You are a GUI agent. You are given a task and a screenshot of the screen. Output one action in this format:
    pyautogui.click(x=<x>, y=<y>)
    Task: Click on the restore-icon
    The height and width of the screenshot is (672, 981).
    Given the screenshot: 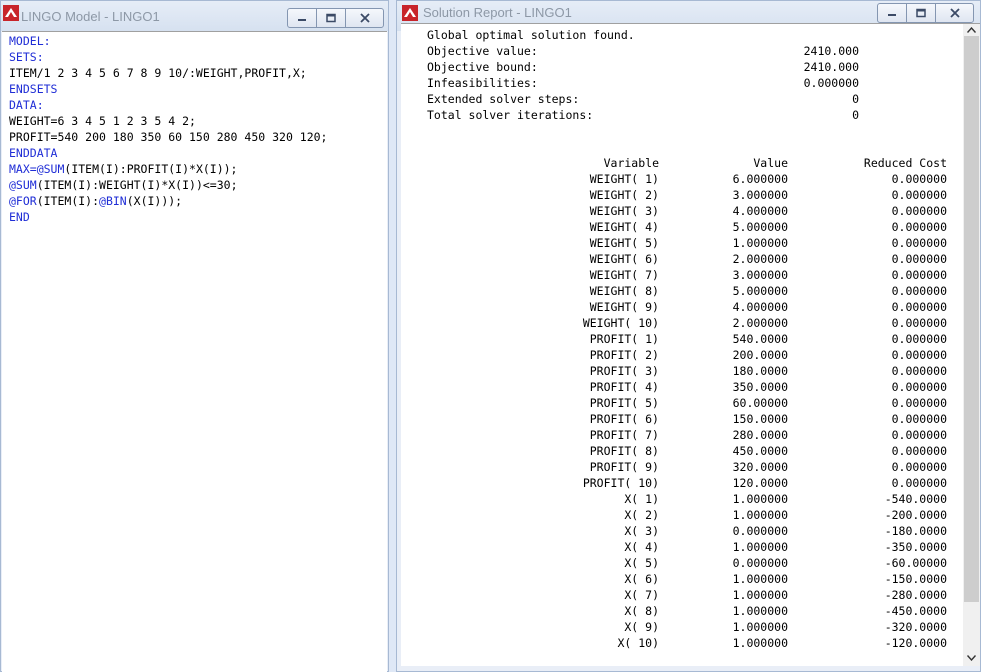 What is the action you would take?
    pyautogui.click(x=331, y=18)
    